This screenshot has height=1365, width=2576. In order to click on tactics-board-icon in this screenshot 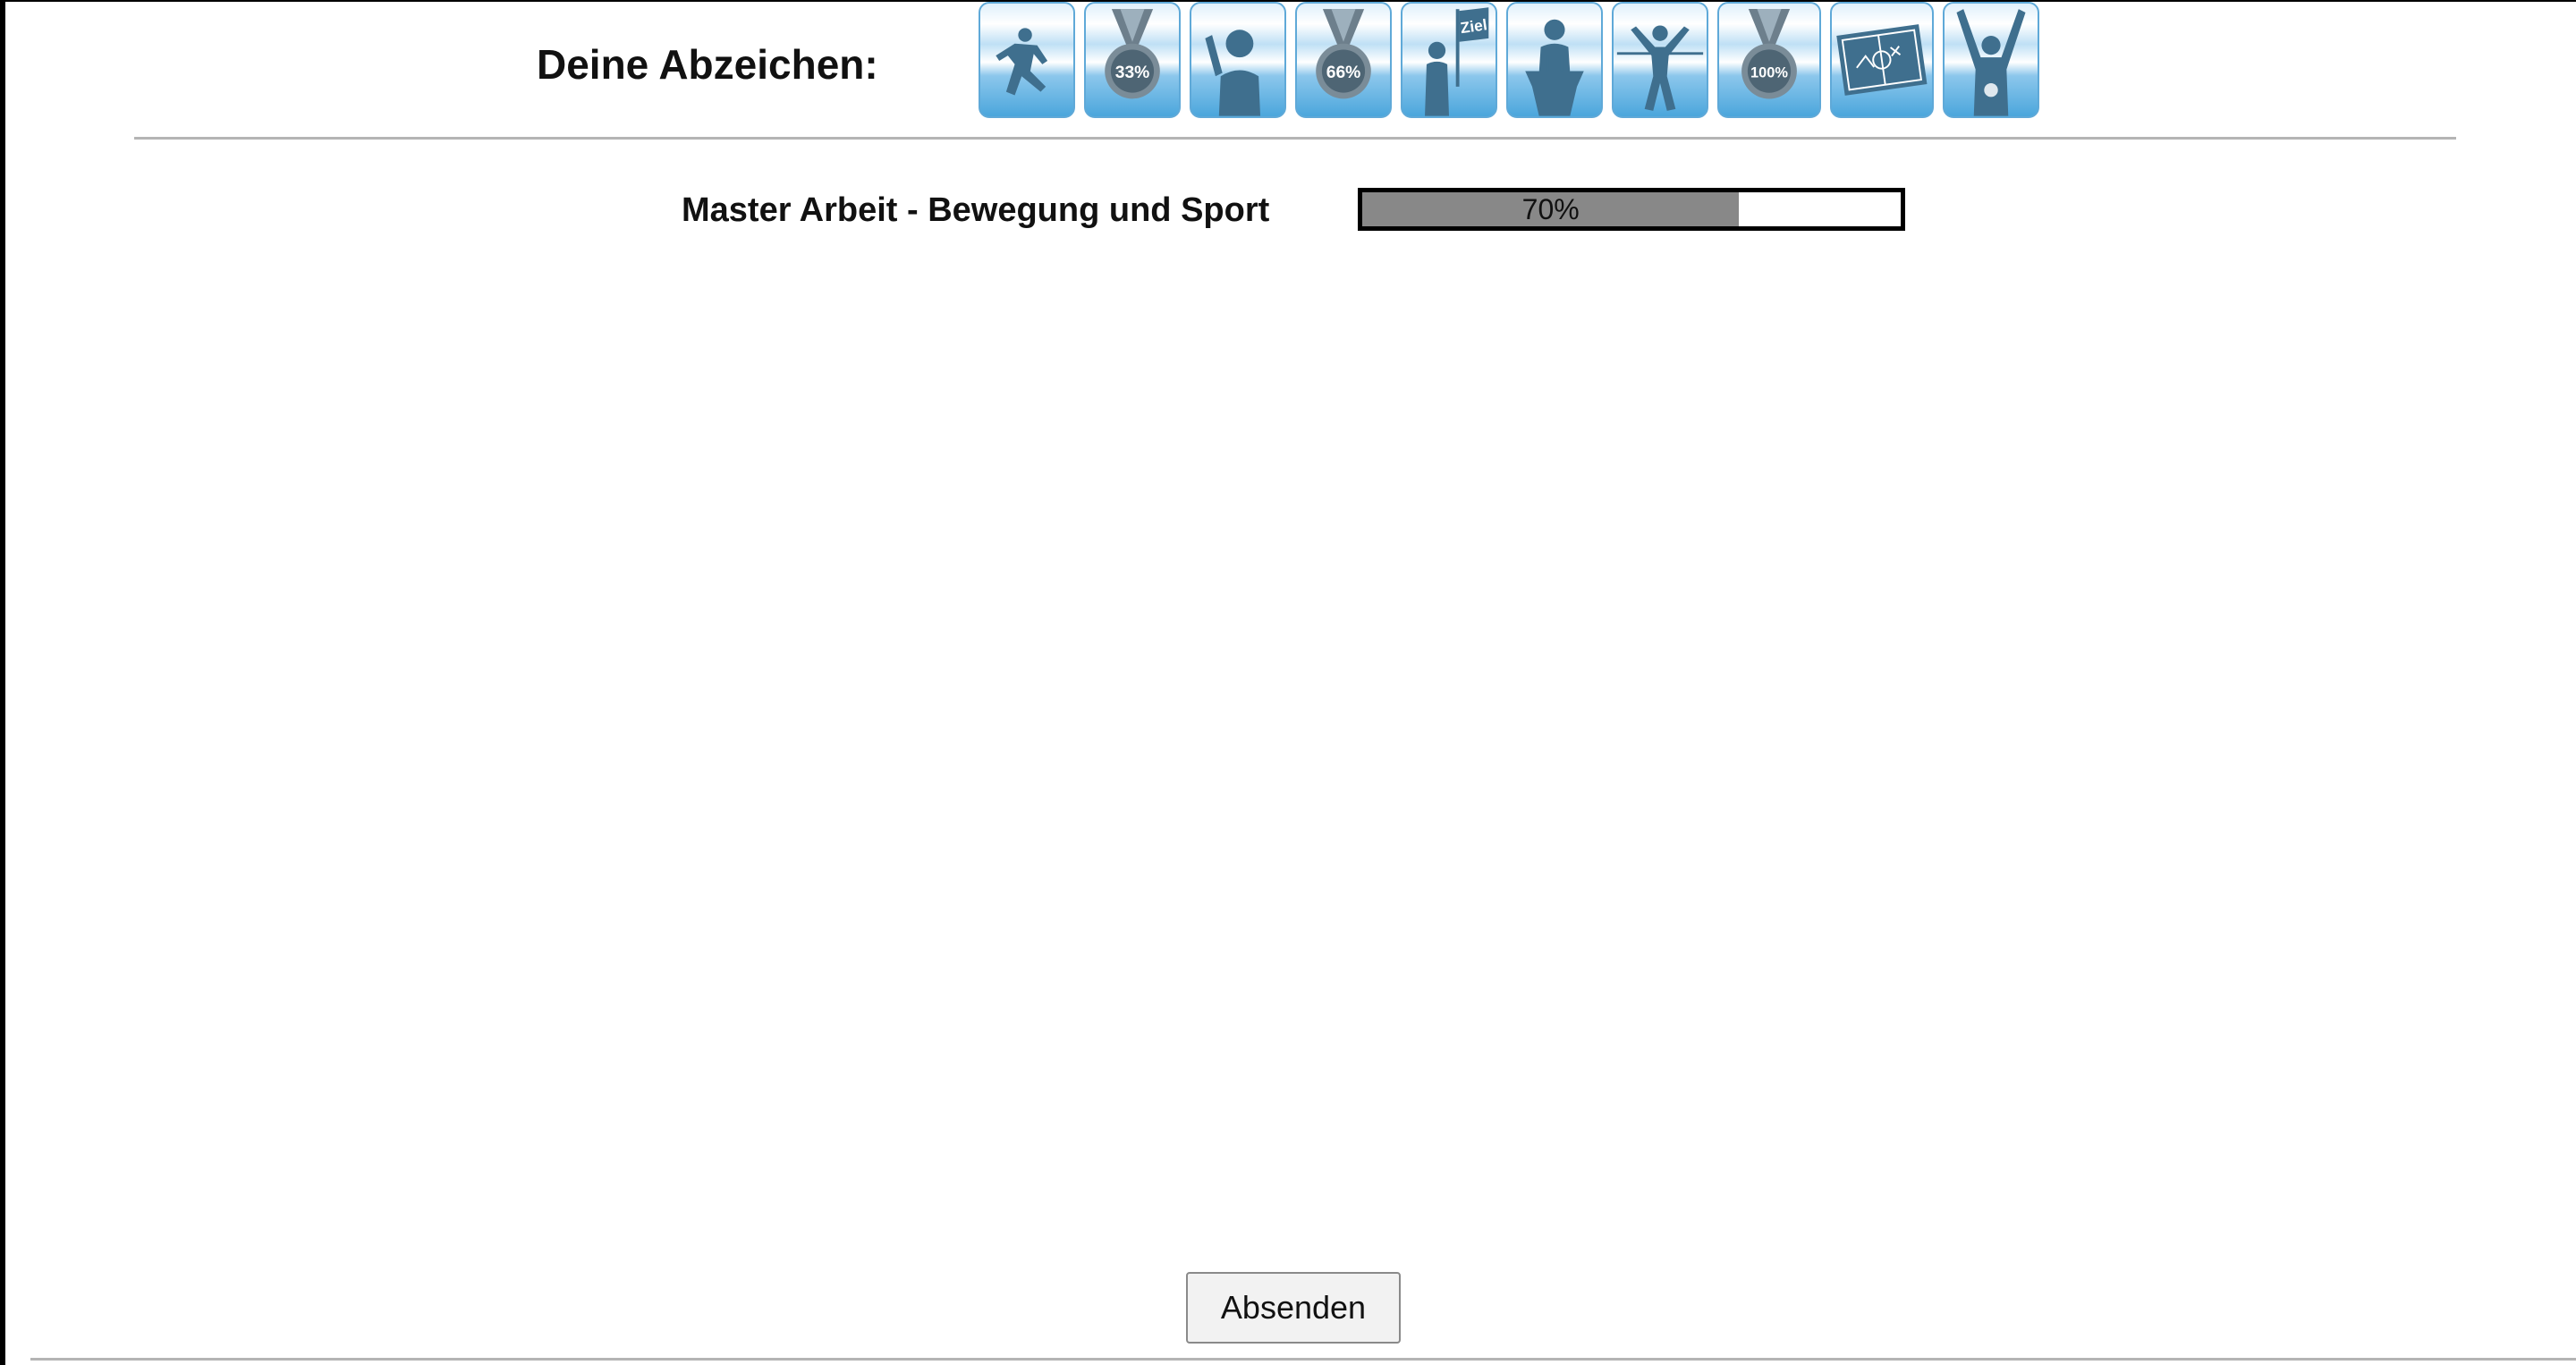, I will do `click(1882, 60)`.